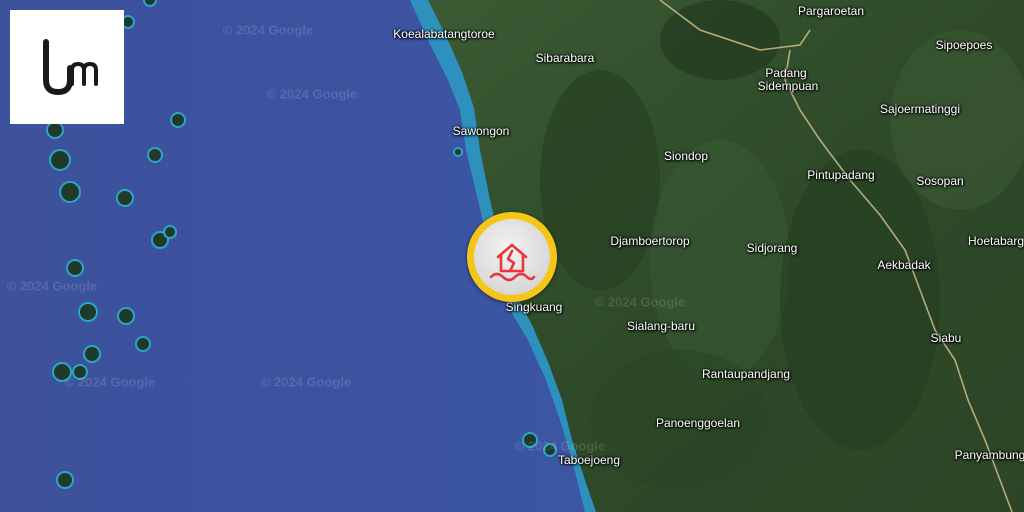  I want to click on place-label: Padang, so click(785, 73).